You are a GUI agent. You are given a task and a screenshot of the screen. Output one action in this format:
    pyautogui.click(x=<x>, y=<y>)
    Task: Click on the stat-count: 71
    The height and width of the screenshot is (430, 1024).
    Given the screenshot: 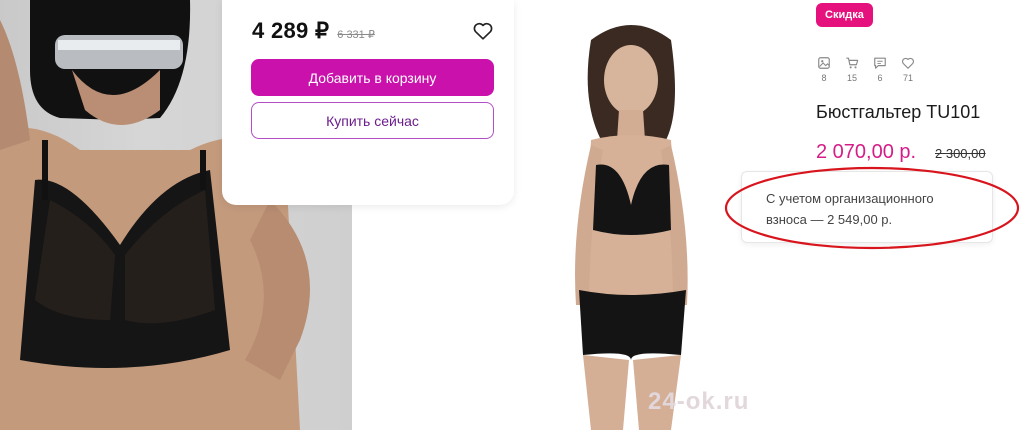 What is the action you would take?
    pyautogui.click(x=907, y=78)
    